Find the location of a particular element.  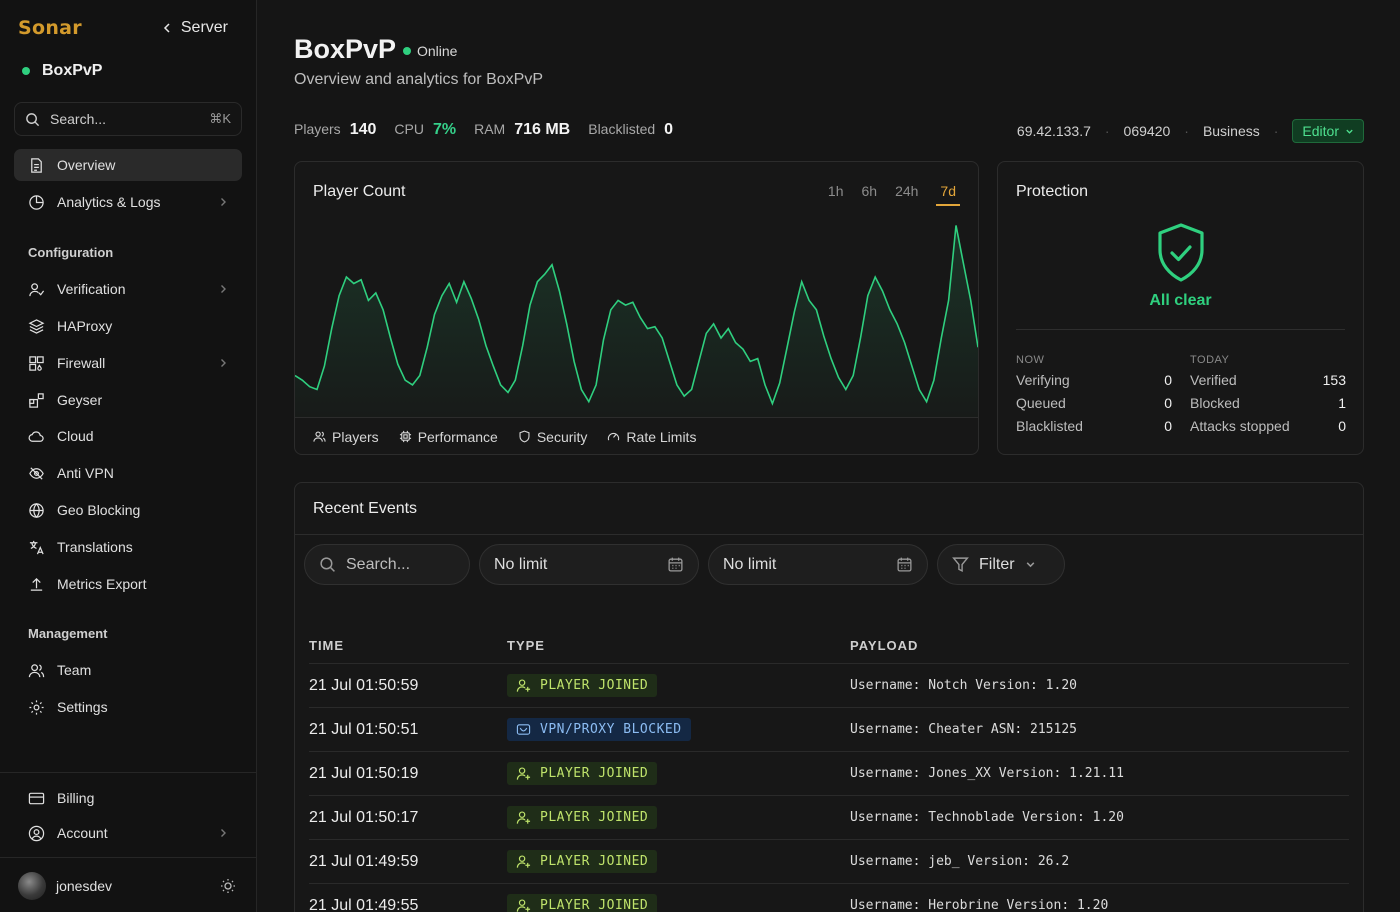

avatar is located at coordinates (32, 886).